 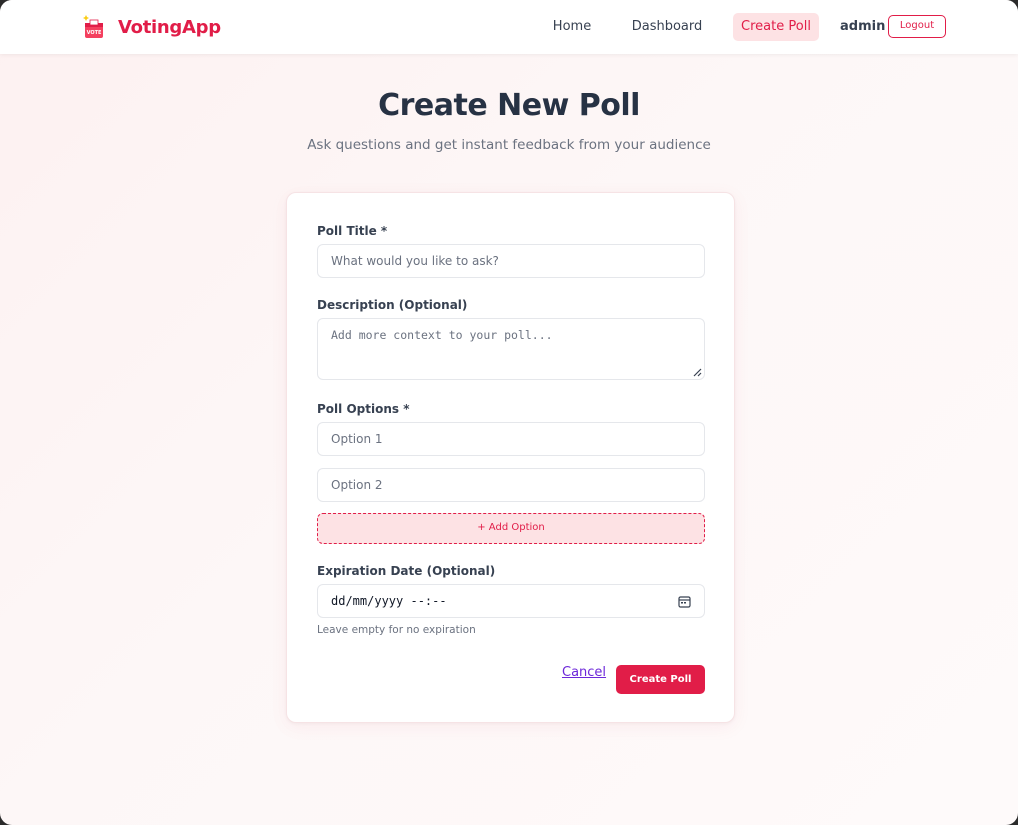 I want to click on option-2-placeholder: Option 2, so click(x=357, y=485).